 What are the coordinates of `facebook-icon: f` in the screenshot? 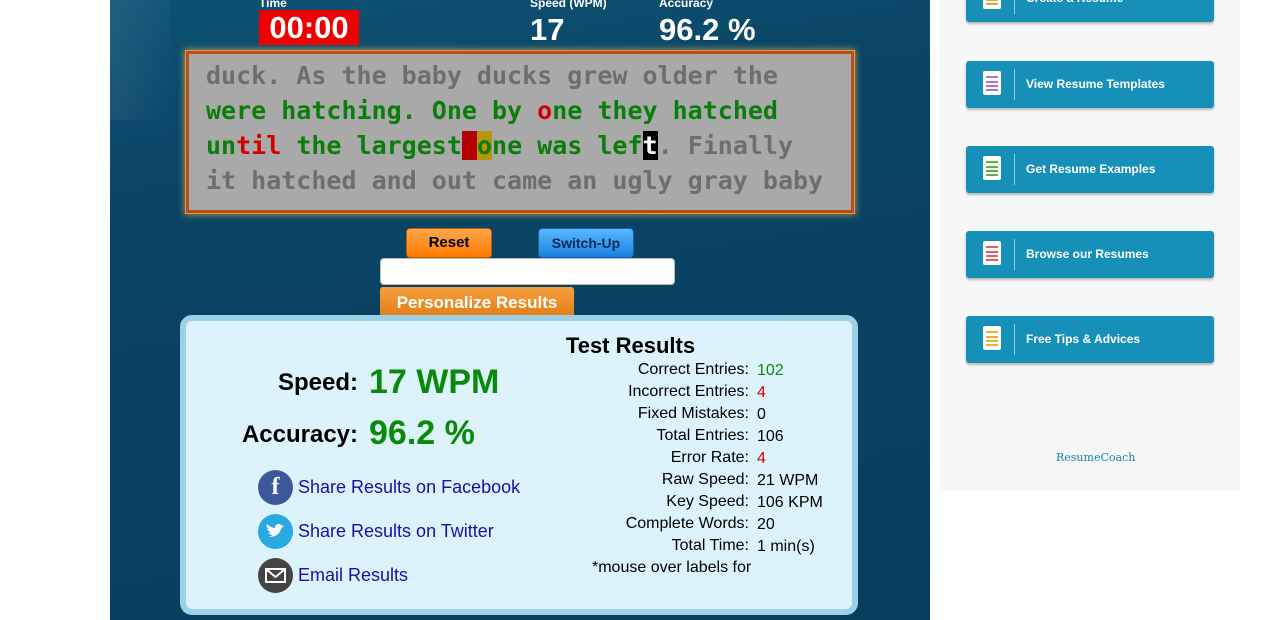 It's located at (275, 487).